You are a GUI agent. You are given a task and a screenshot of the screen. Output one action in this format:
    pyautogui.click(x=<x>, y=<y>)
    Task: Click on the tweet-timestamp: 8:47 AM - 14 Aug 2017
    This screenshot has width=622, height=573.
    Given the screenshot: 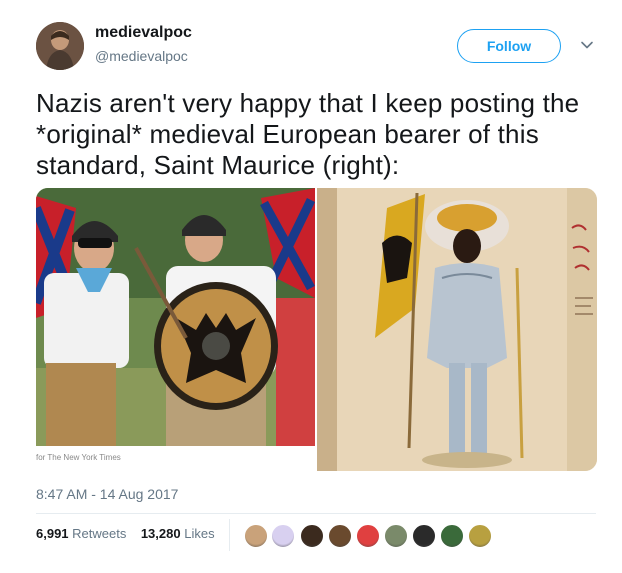 What is the action you would take?
    pyautogui.click(x=107, y=494)
    